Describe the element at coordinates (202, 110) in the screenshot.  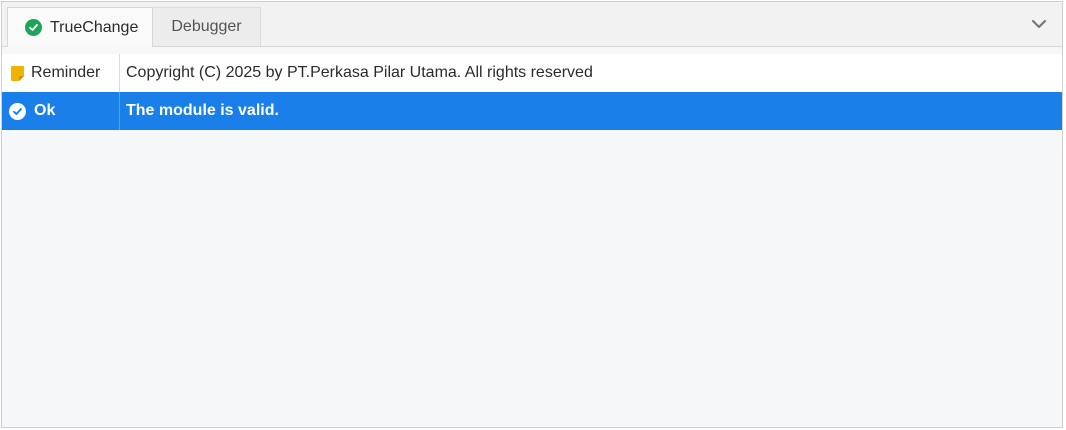
I see `message-text: The module is valid.` at that location.